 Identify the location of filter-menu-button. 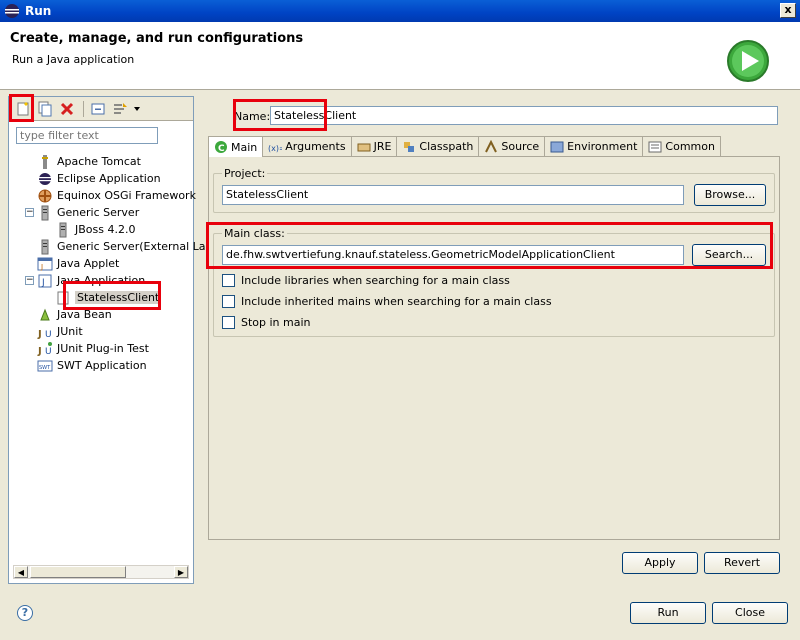
(137, 109).